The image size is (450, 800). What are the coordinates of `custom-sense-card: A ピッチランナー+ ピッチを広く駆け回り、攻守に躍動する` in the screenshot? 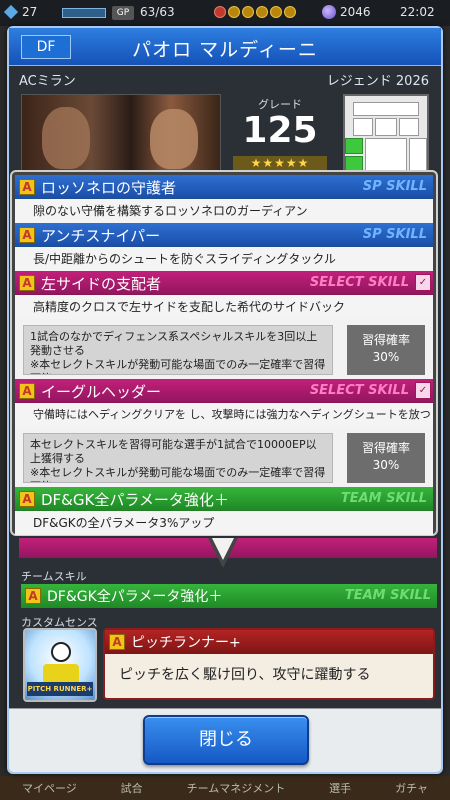 It's located at (269, 664).